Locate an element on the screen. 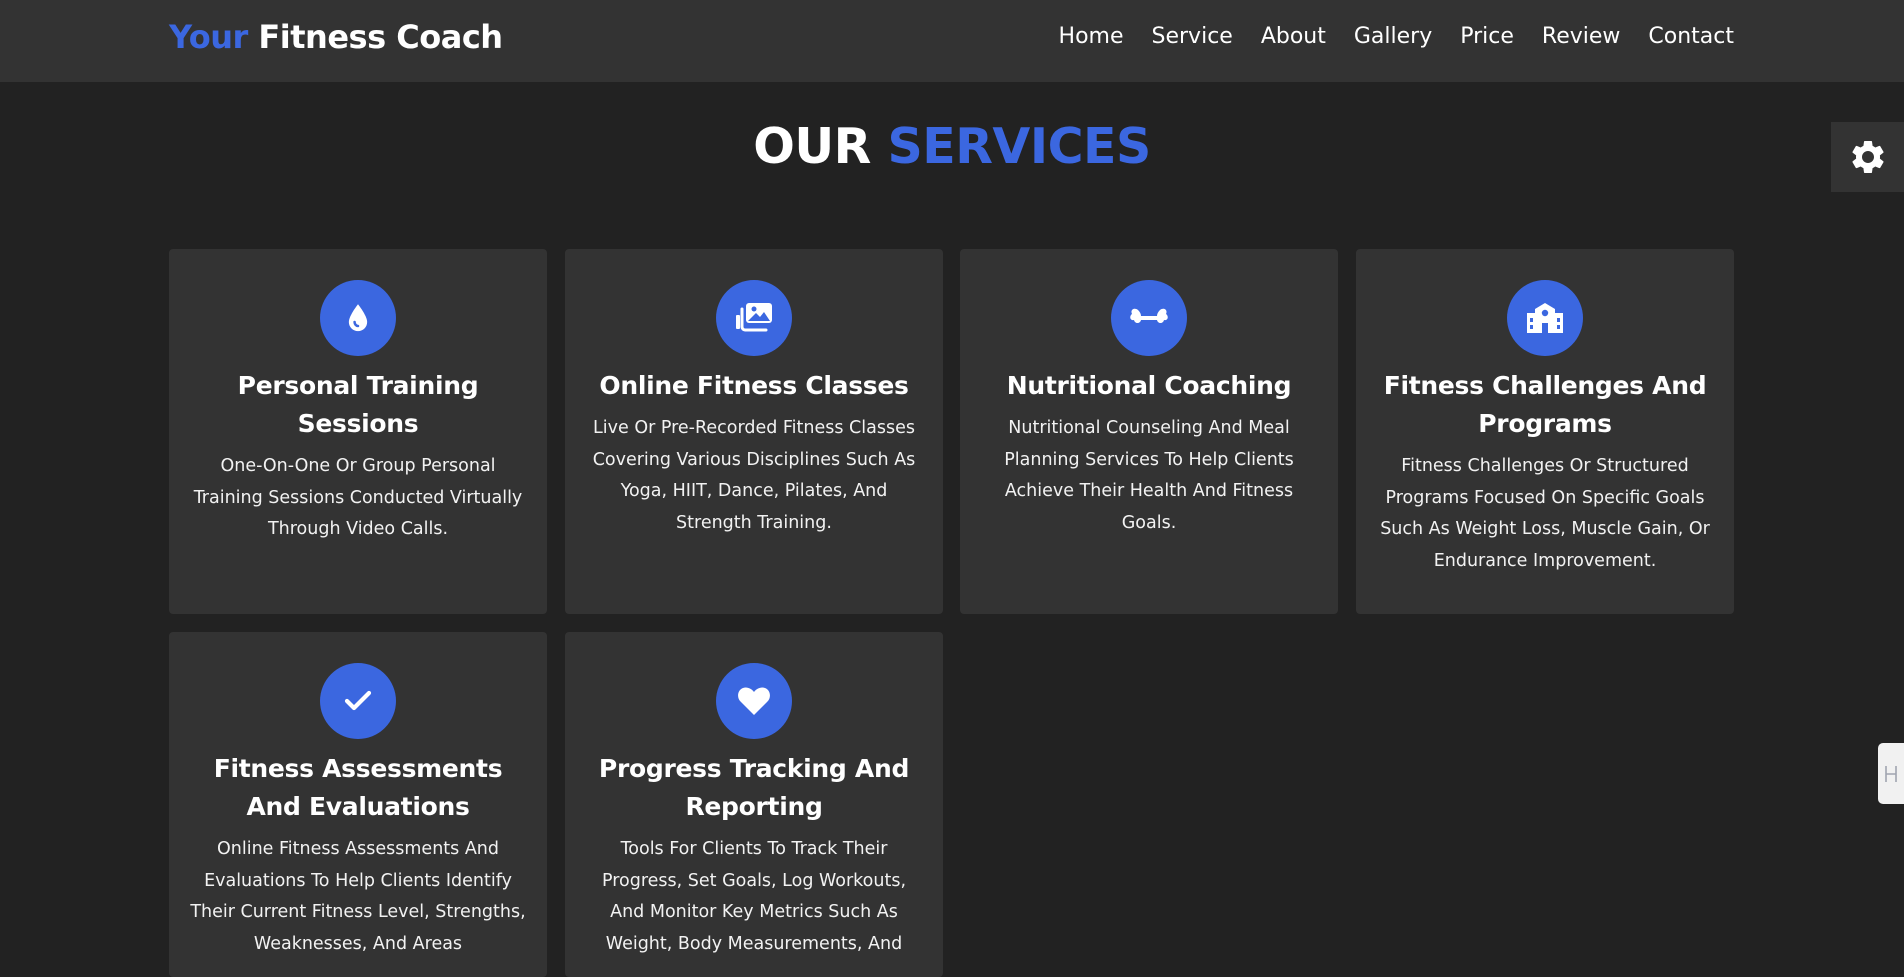 The image size is (1904, 977). nav-link-about: About is located at coordinates (1293, 36).